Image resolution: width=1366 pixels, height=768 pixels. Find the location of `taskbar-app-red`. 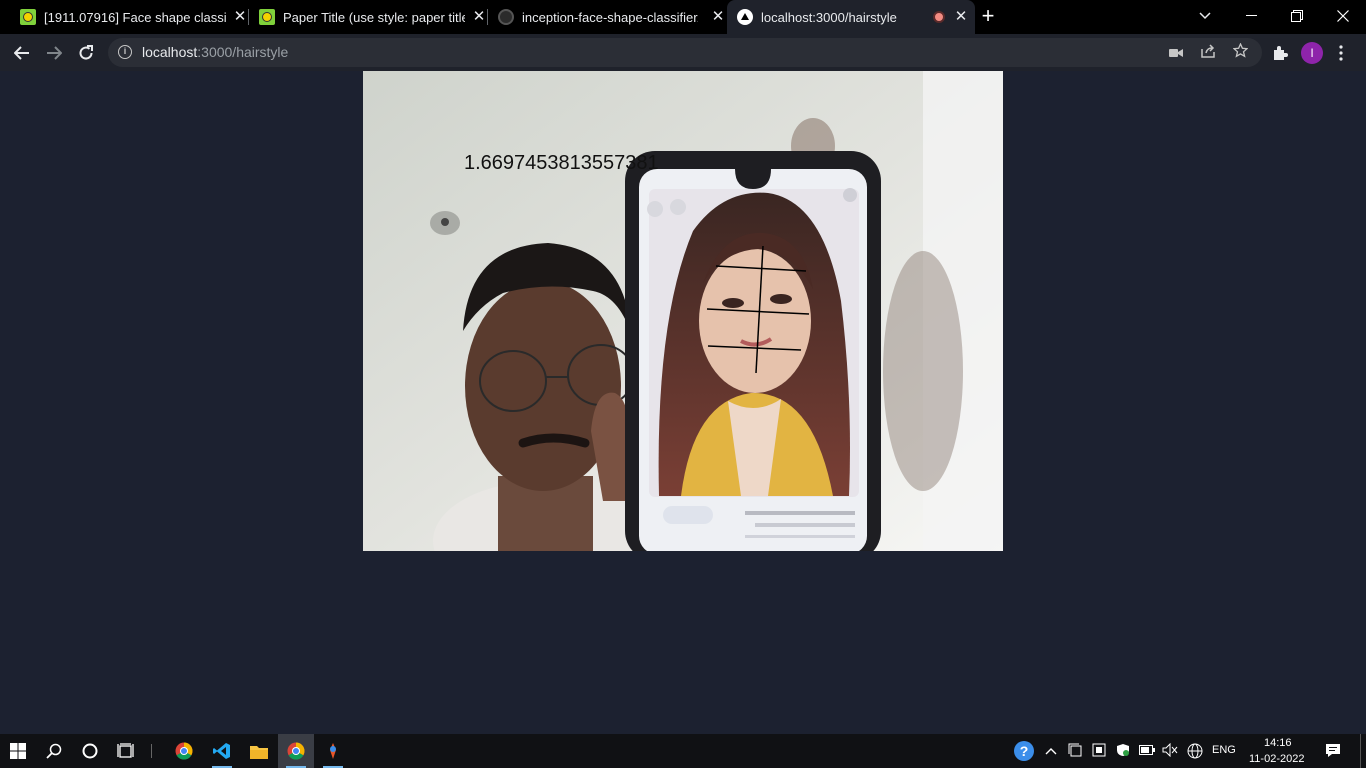

taskbar-app-red is located at coordinates (333, 751).